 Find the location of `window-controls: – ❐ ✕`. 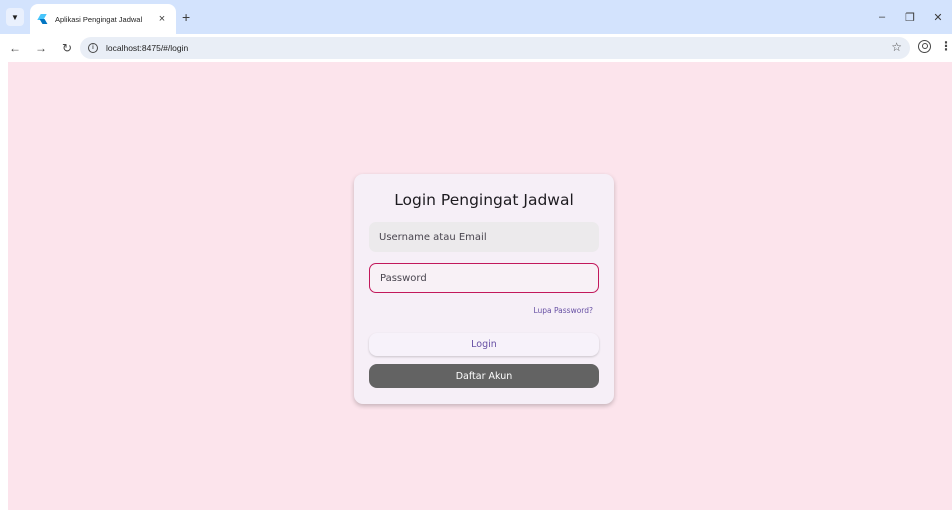

window-controls: – ❐ ✕ is located at coordinates (910, 17).